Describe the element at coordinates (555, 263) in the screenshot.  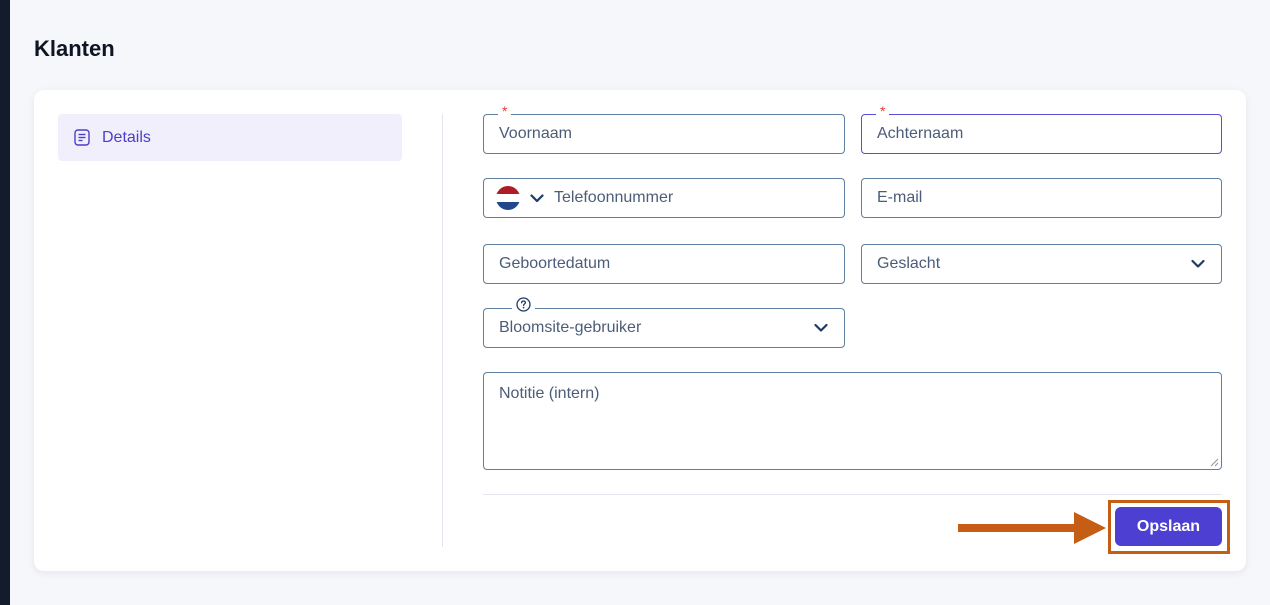
I see `geboortedatum-placeholder: Geboortedatum` at that location.